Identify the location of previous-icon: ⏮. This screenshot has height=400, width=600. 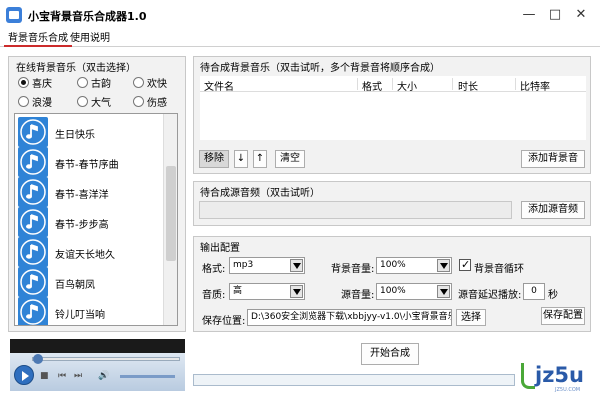
(62, 376).